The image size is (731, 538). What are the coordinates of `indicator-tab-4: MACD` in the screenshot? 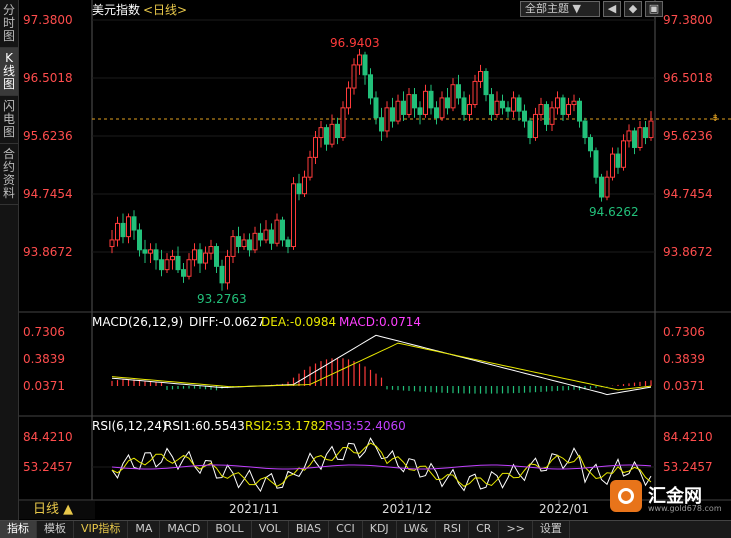 It's located at (184, 529).